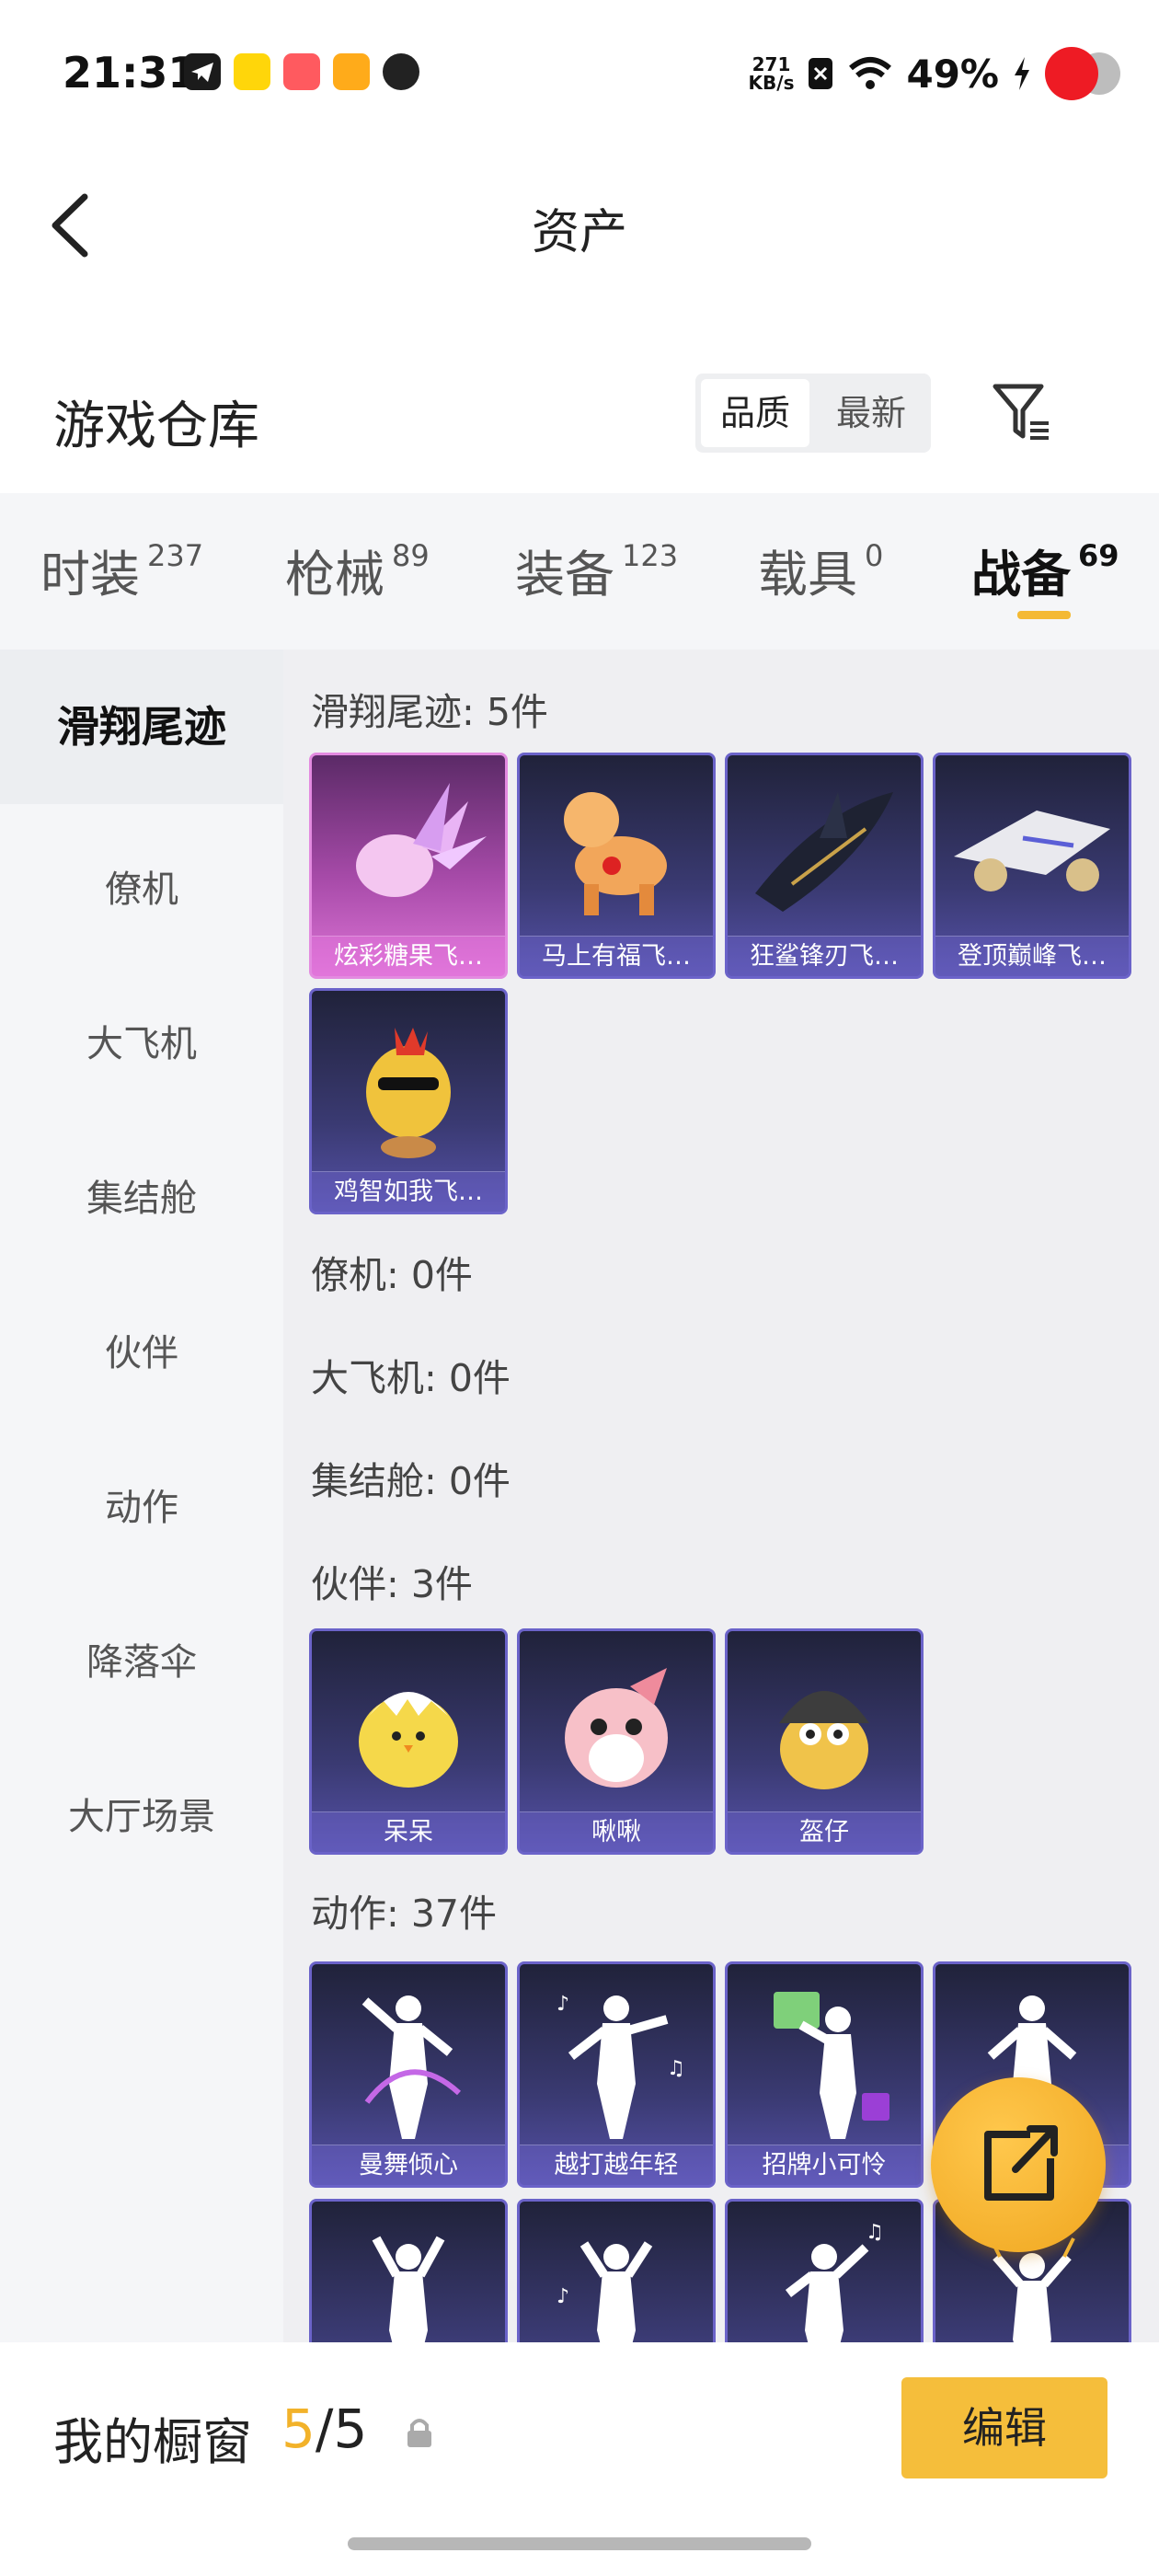 This screenshot has height=2576, width=1159. Describe the element at coordinates (1022, 413) in the screenshot. I see `filter-icon` at that location.